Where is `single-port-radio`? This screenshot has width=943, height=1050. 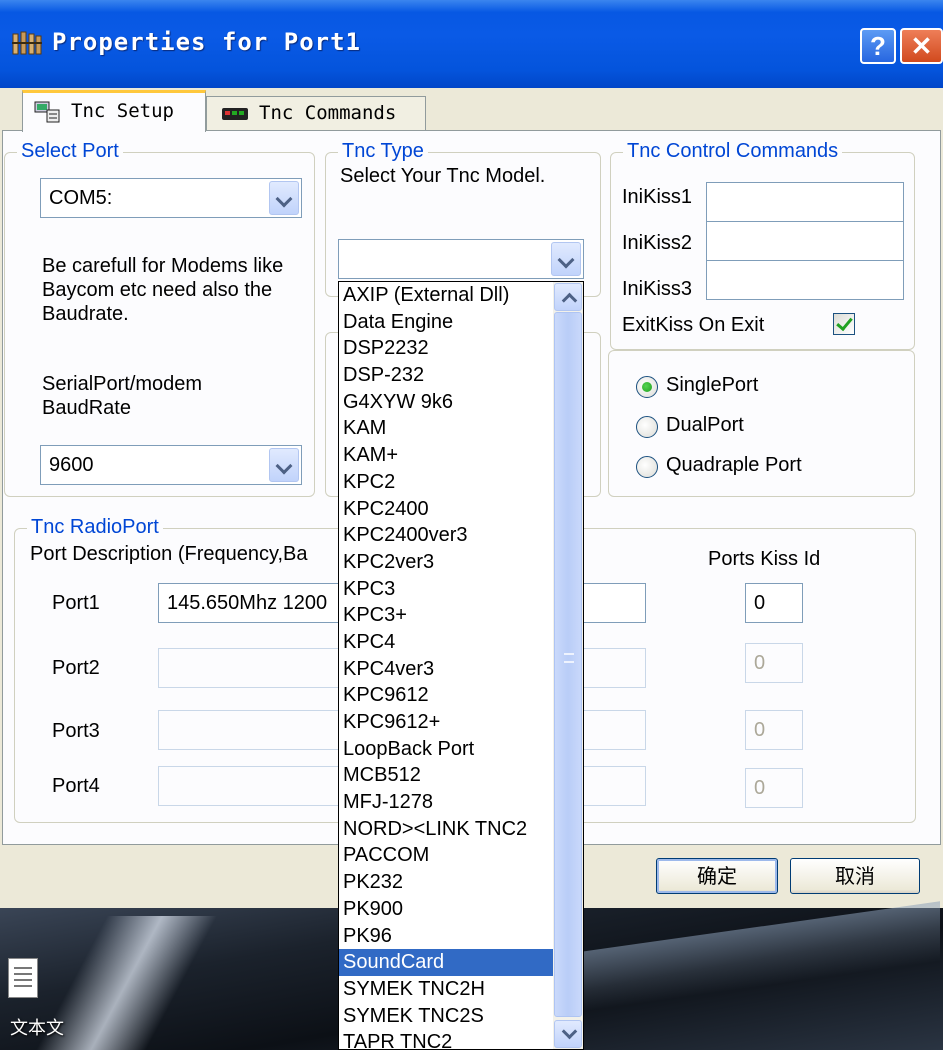
single-port-radio is located at coordinates (647, 387).